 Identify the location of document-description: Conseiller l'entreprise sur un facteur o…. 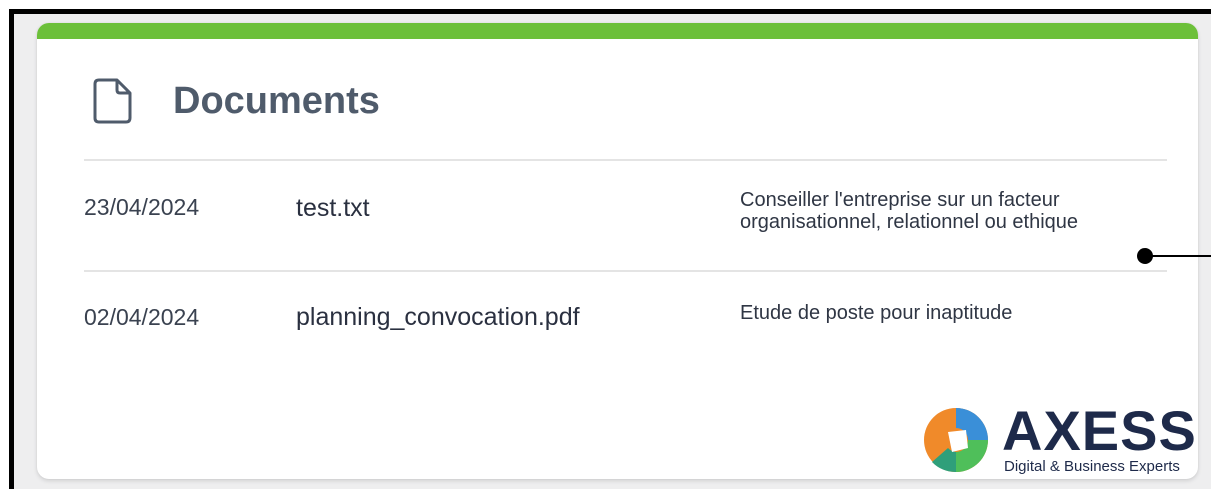
(950, 211).